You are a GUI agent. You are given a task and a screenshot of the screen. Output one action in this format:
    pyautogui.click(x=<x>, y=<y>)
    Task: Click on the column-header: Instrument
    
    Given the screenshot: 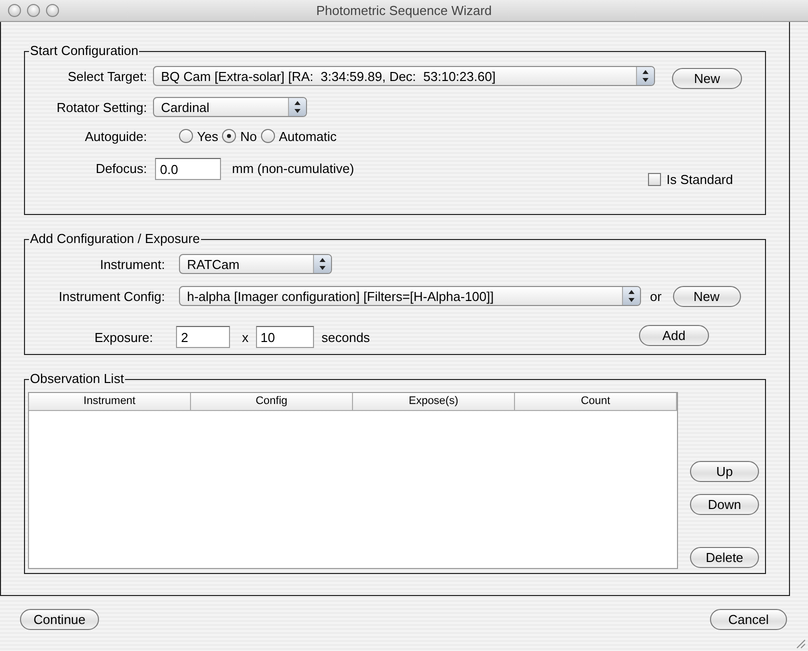 What is the action you would take?
    pyautogui.click(x=110, y=401)
    